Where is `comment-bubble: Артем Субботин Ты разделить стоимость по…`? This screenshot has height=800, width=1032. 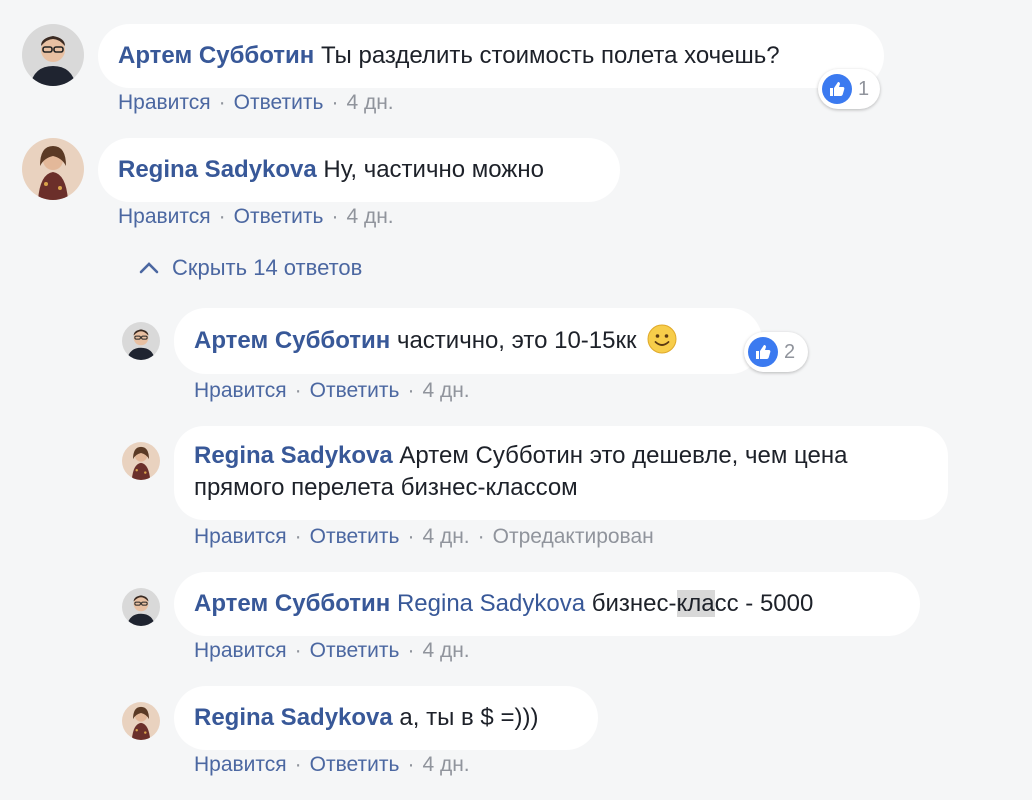
comment-bubble: Артем Субботин Ты разделить стоимость по… is located at coordinates (491, 56).